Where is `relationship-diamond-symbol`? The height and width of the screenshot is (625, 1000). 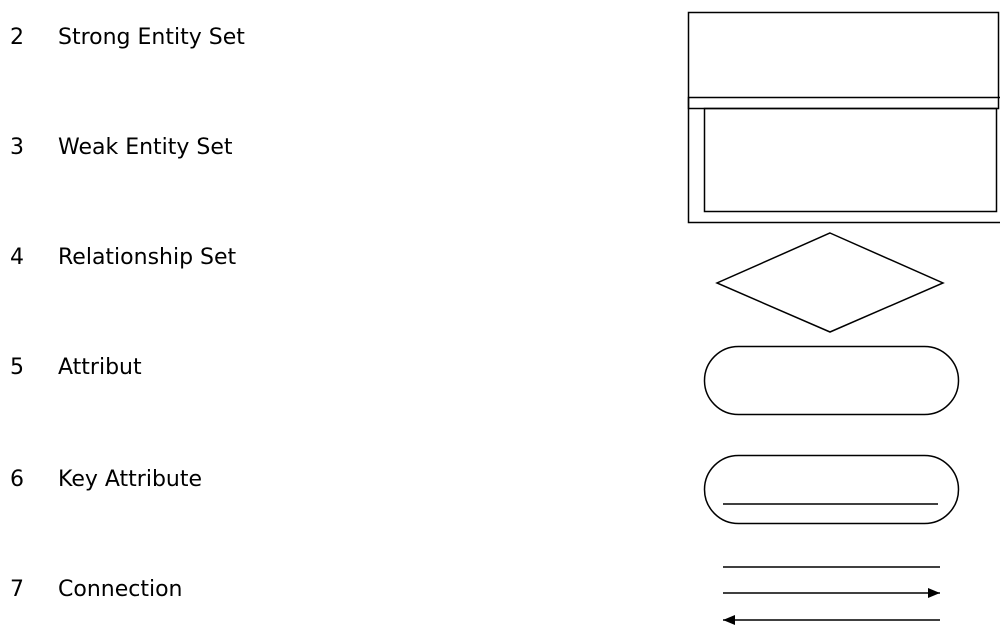 relationship-diamond-symbol is located at coordinates (830, 282).